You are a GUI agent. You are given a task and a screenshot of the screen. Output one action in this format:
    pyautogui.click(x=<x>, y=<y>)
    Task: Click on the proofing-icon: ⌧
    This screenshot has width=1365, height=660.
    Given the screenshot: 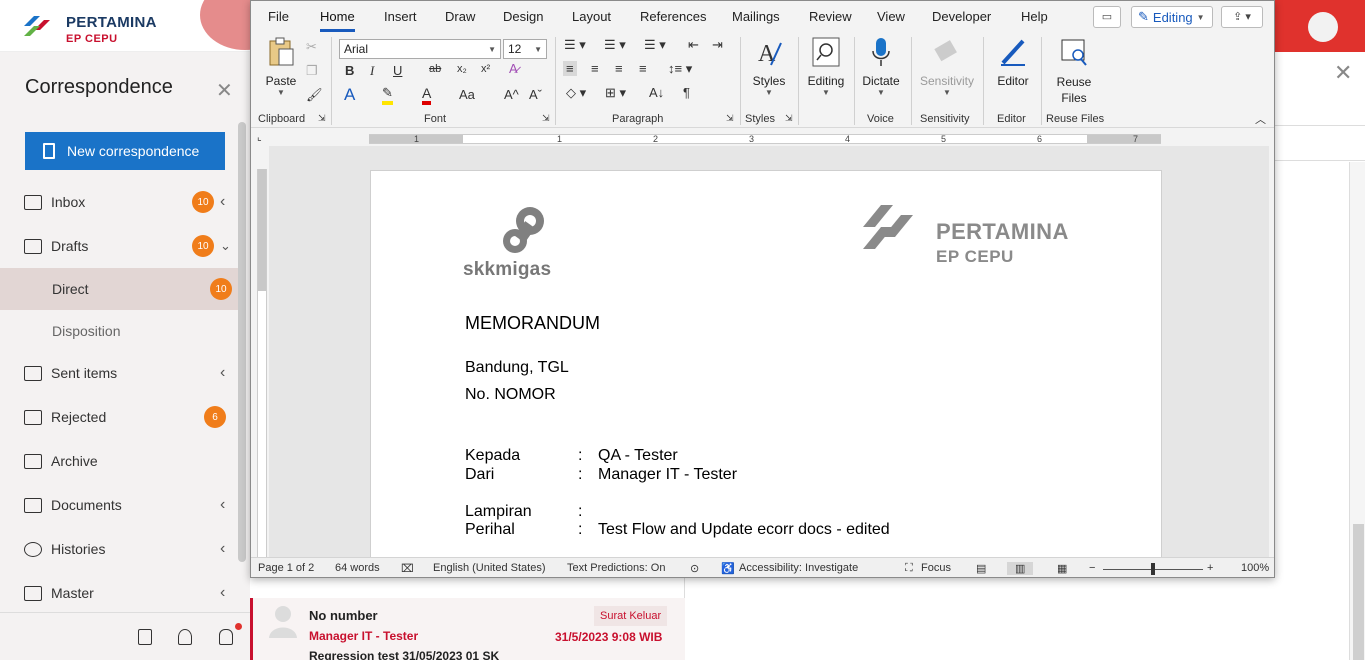 What is the action you would take?
    pyautogui.click(x=407, y=568)
    